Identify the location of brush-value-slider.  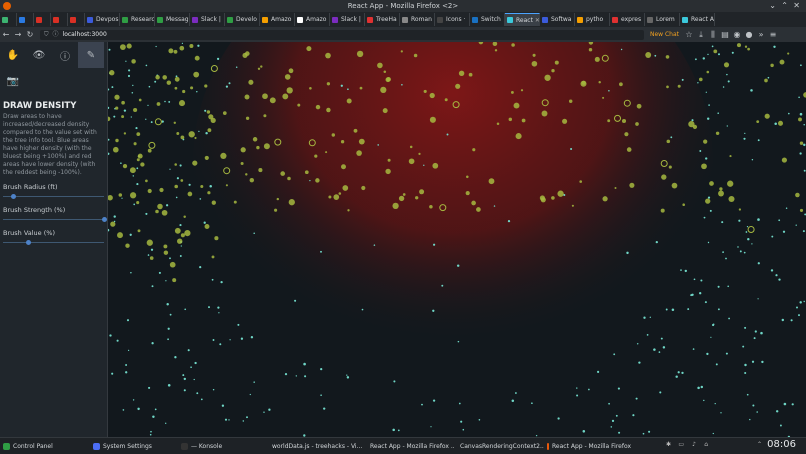
(53, 243).